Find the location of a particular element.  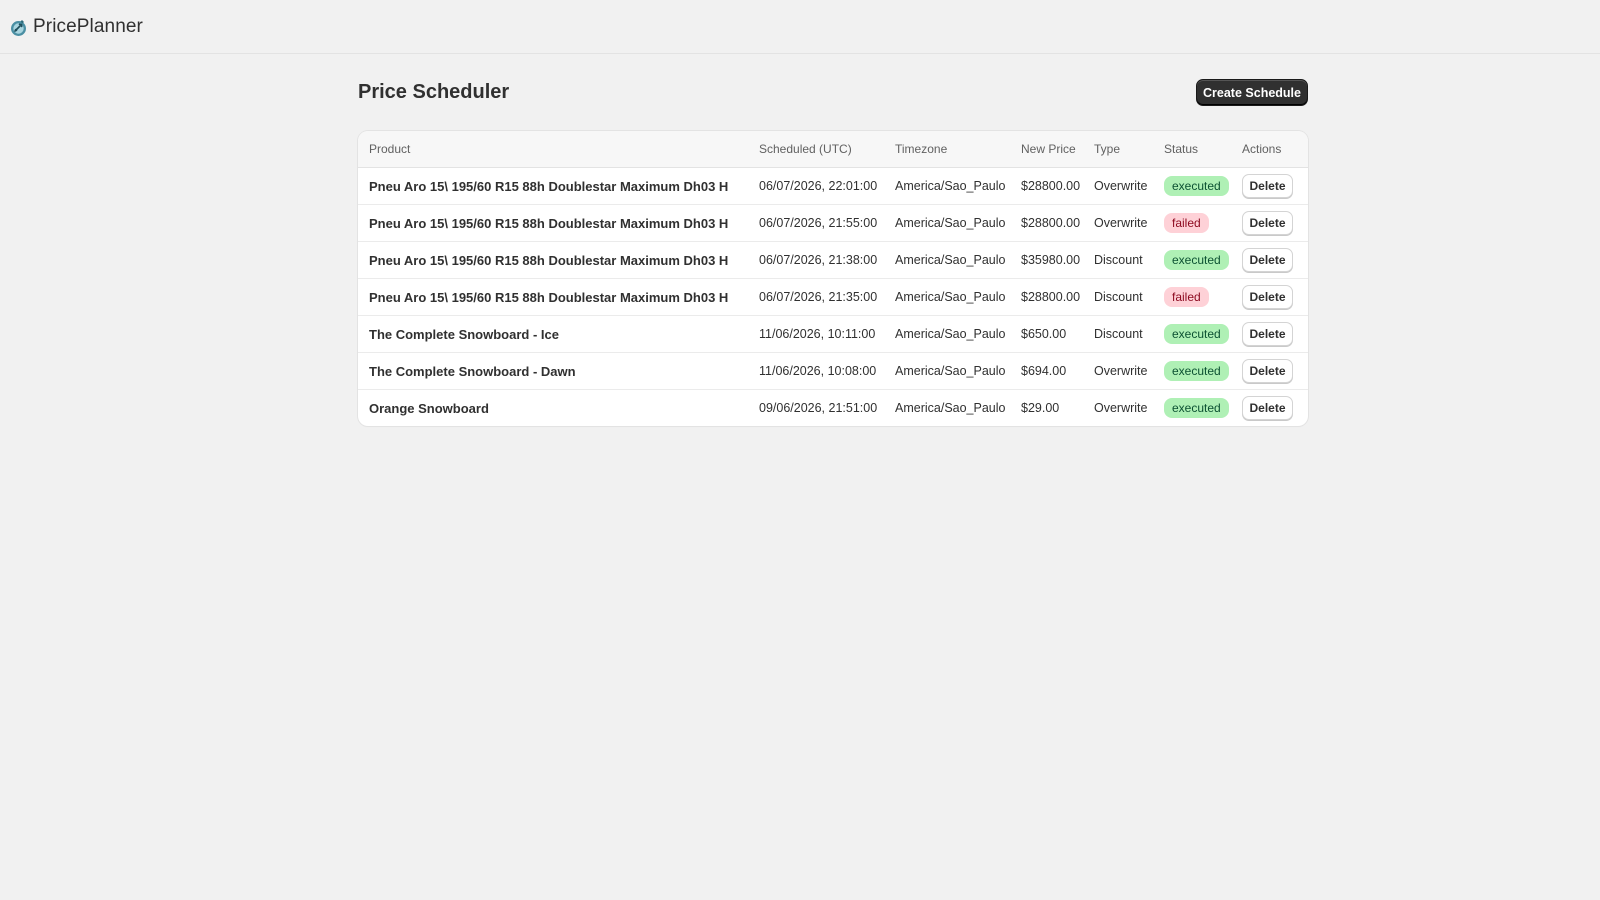

brand: PricePlanner is located at coordinates (76, 27).